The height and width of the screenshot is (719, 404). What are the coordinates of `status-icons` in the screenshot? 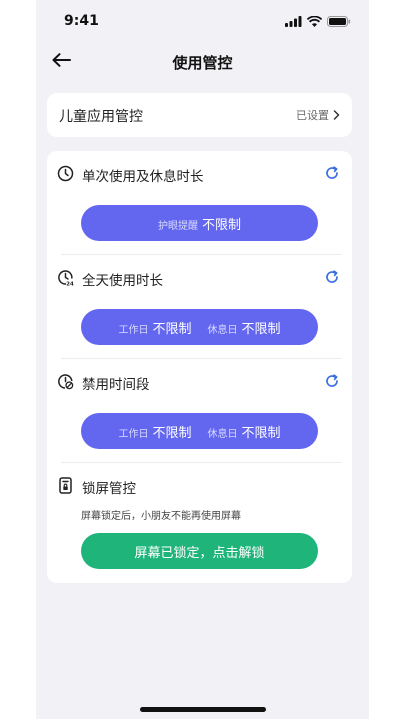 It's located at (318, 21).